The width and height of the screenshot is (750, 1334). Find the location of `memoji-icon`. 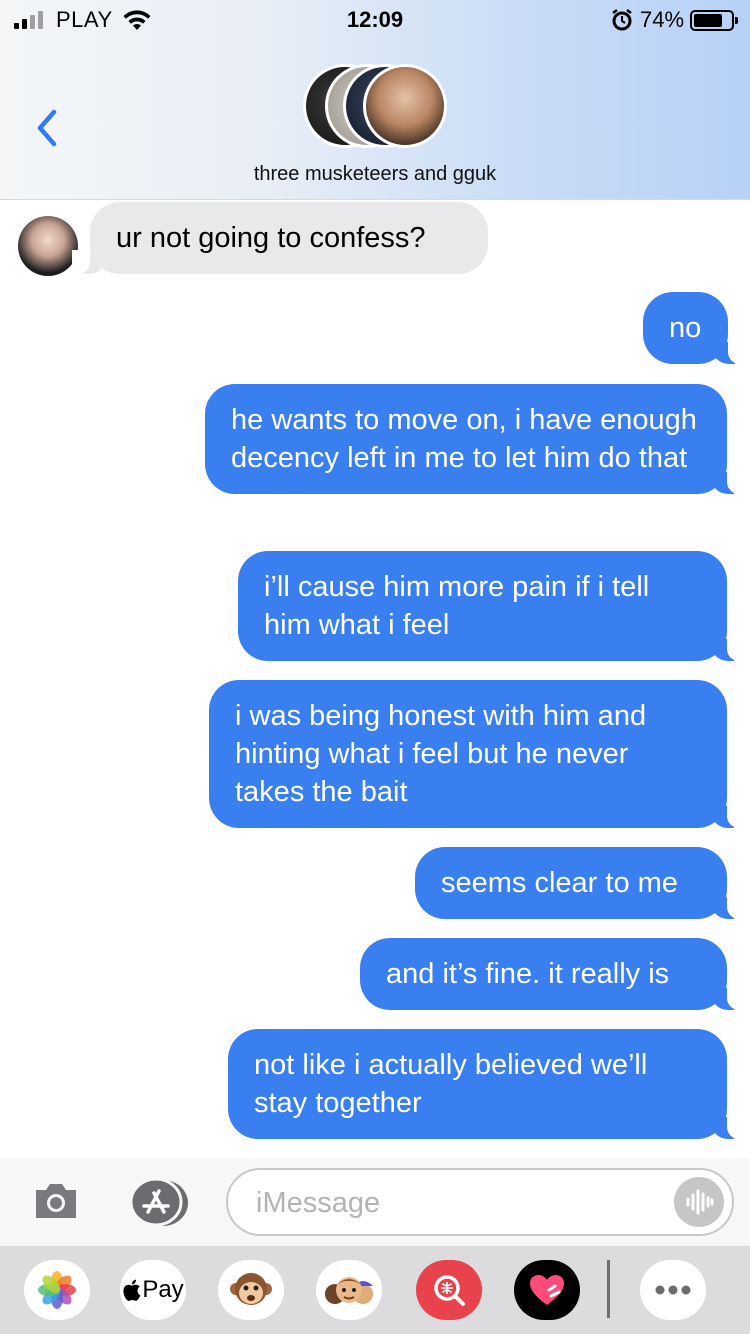

memoji-icon is located at coordinates (349, 1290).